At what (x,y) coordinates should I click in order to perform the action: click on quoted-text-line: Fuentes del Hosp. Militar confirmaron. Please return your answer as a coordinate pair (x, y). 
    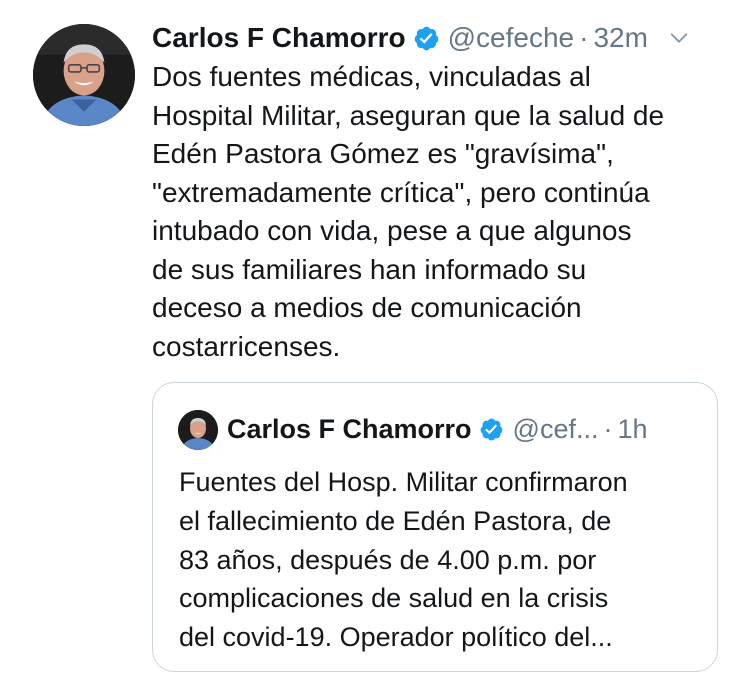
    Looking at the image, I should click on (403, 482).